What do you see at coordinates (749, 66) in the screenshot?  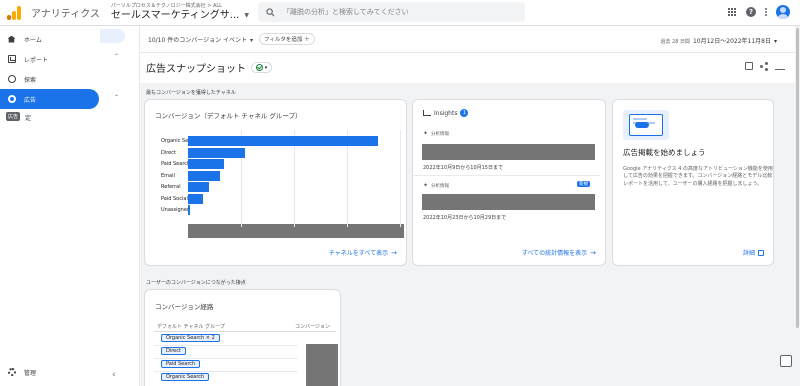 I see `edit-icon` at bounding box center [749, 66].